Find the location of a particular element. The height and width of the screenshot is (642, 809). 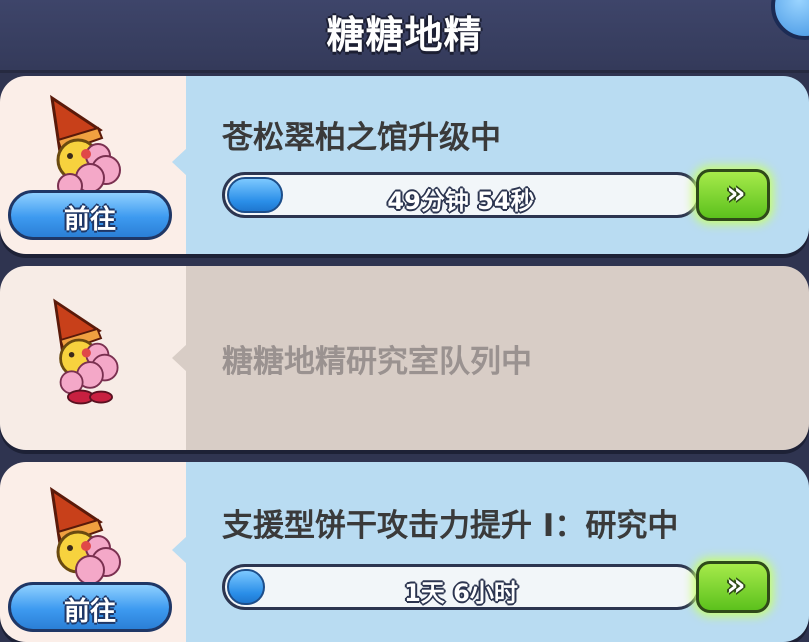

task-title: 苍松翠柏之馆升级中 is located at coordinates (361, 138).